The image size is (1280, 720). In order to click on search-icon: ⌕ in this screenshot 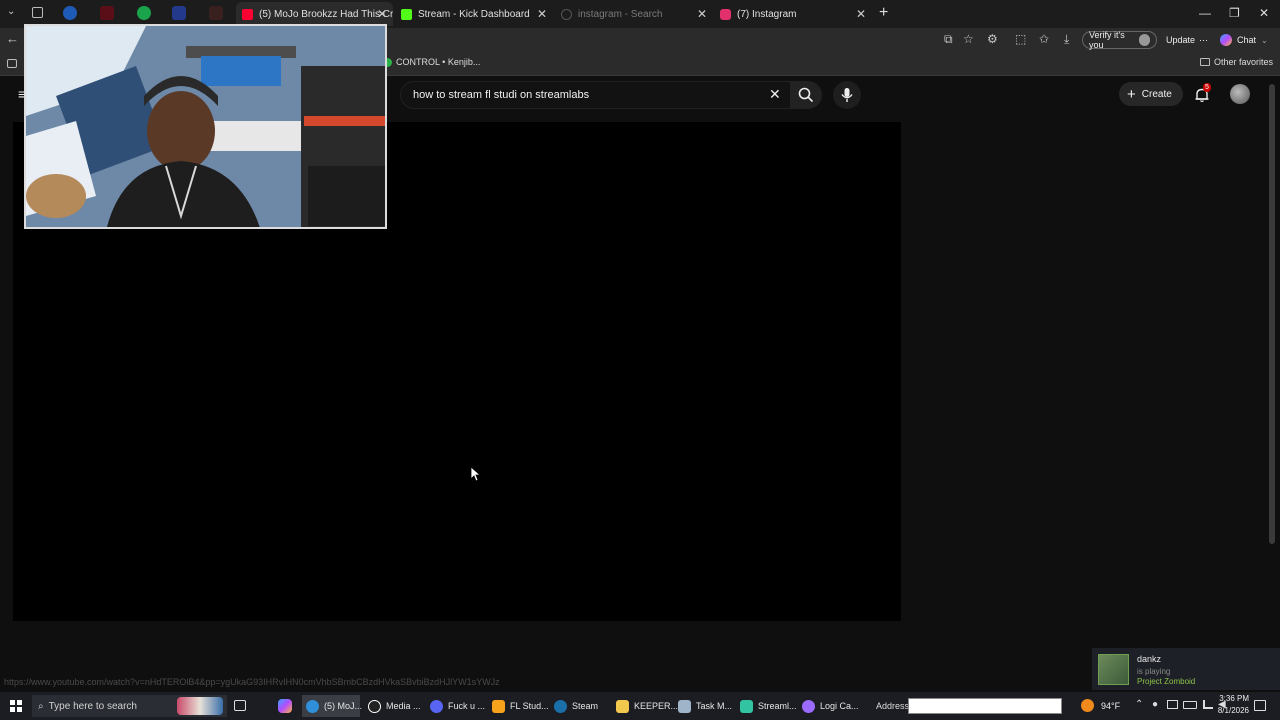, I will do `click(41, 706)`.